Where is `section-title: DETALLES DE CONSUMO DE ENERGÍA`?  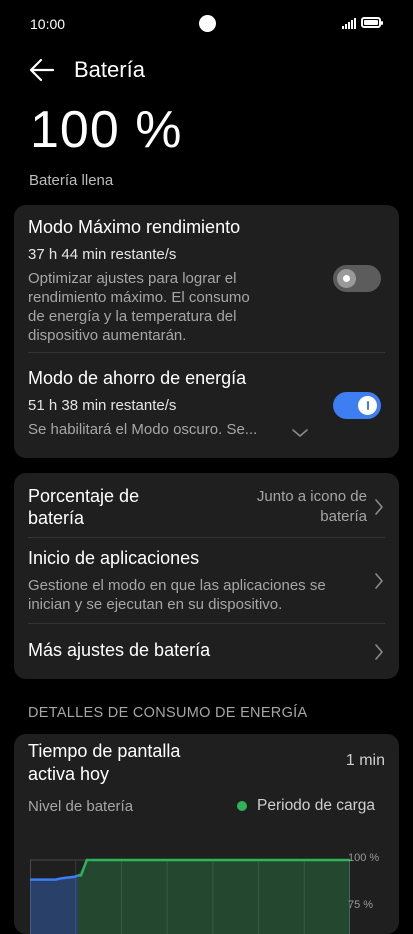
section-title: DETALLES DE CONSUMO DE ENERGÍA is located at coordinates (168, 713).